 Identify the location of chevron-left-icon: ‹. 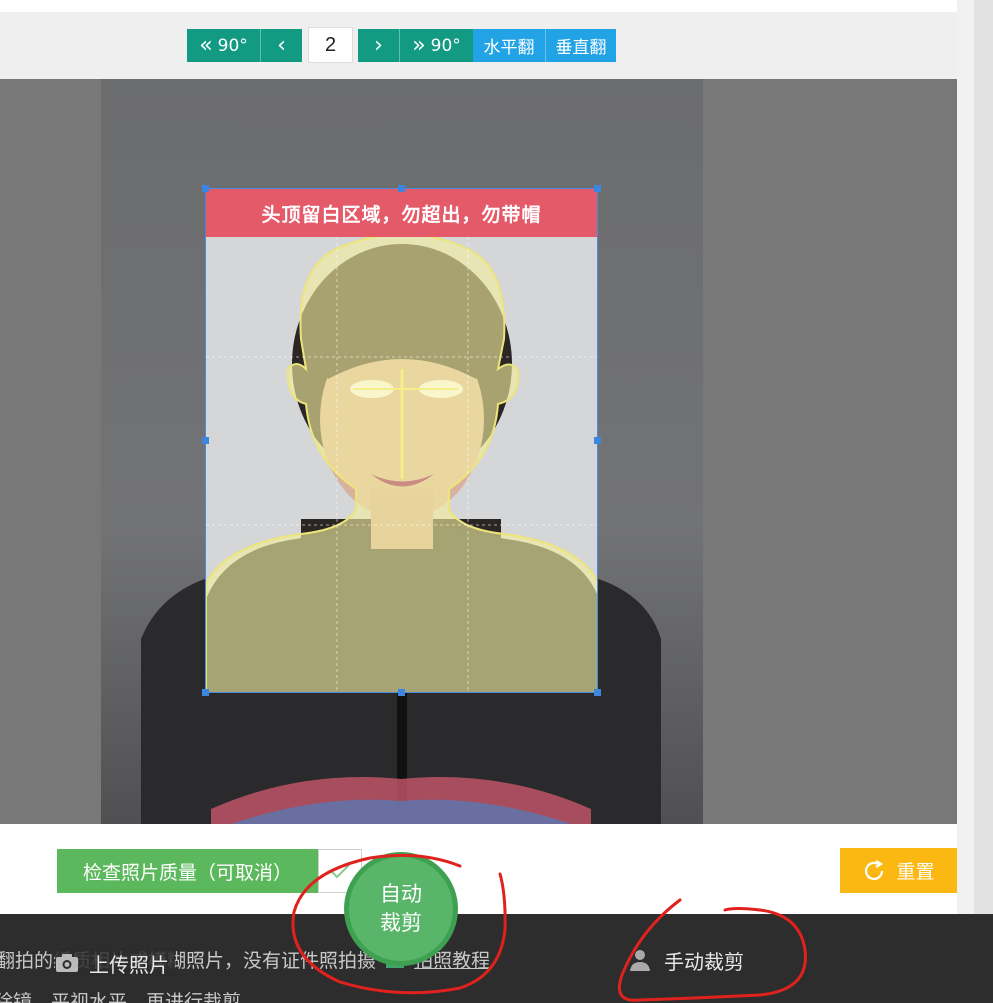
(281, 45).